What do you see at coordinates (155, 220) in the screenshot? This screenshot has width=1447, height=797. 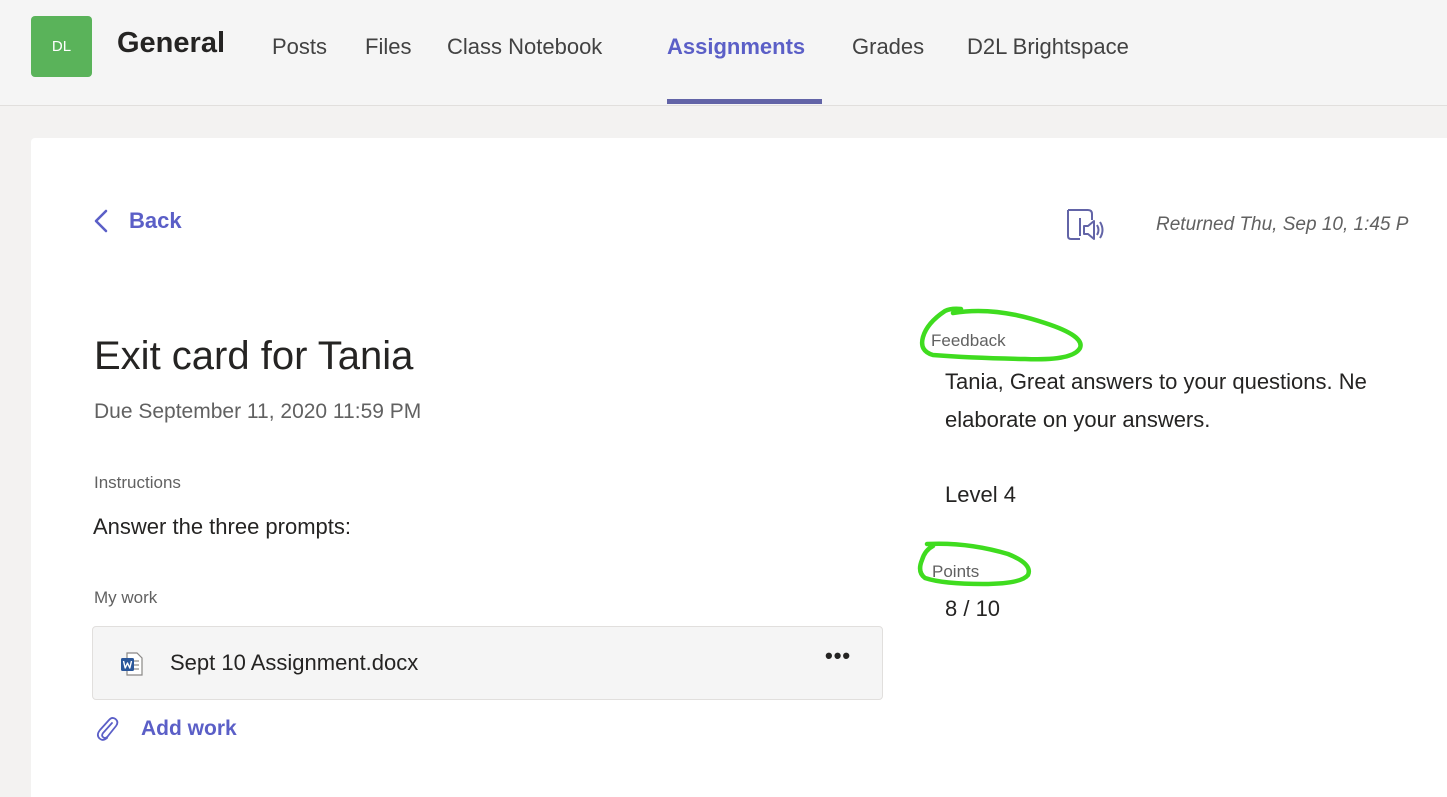 I see `back-label: Back` at bounding box center [155, 220].